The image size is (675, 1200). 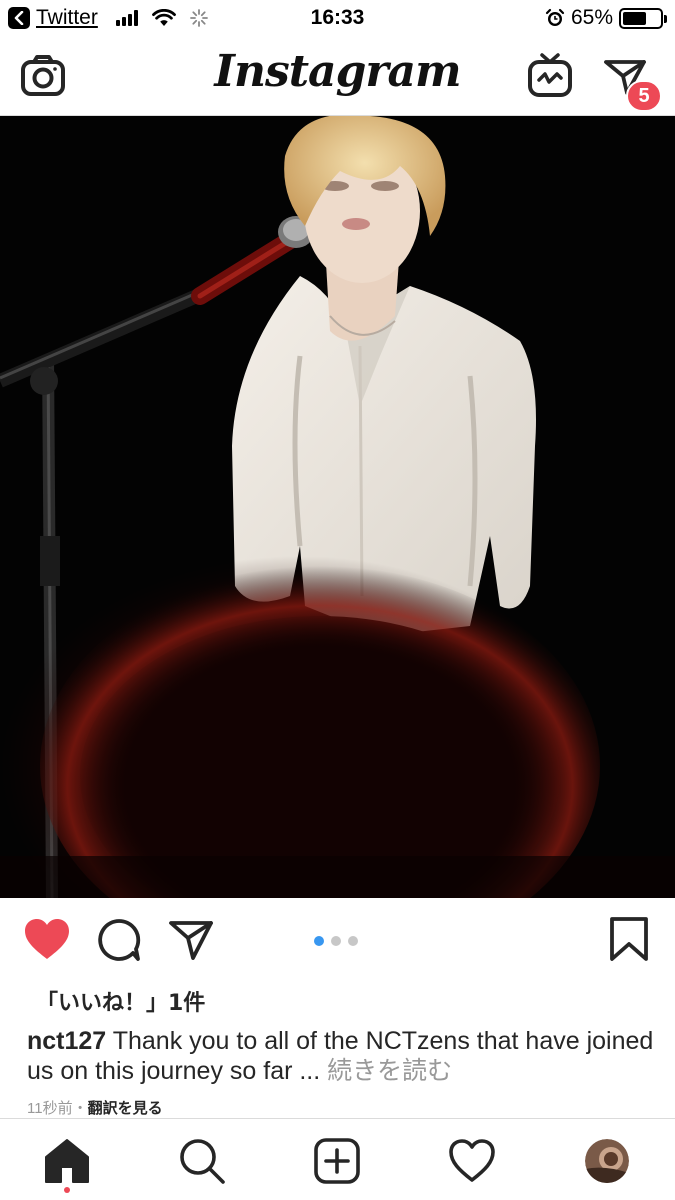 I want to click on tab-new-post, so click(x=337, y=1161).